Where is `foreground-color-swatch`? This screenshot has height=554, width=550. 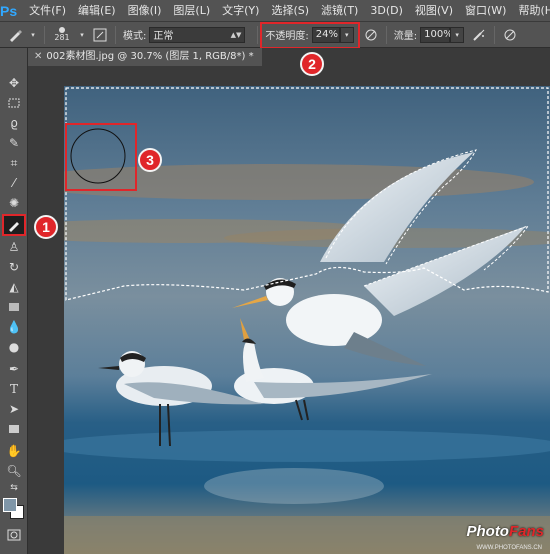 foreground-color-swatch is located at coordinates (10, 505).